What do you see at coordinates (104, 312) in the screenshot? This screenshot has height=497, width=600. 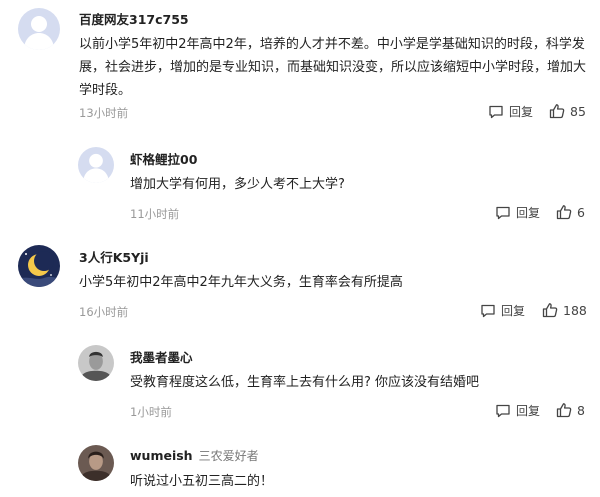 I see `comment-time: 16小时前` at bounding box center [104, 312].